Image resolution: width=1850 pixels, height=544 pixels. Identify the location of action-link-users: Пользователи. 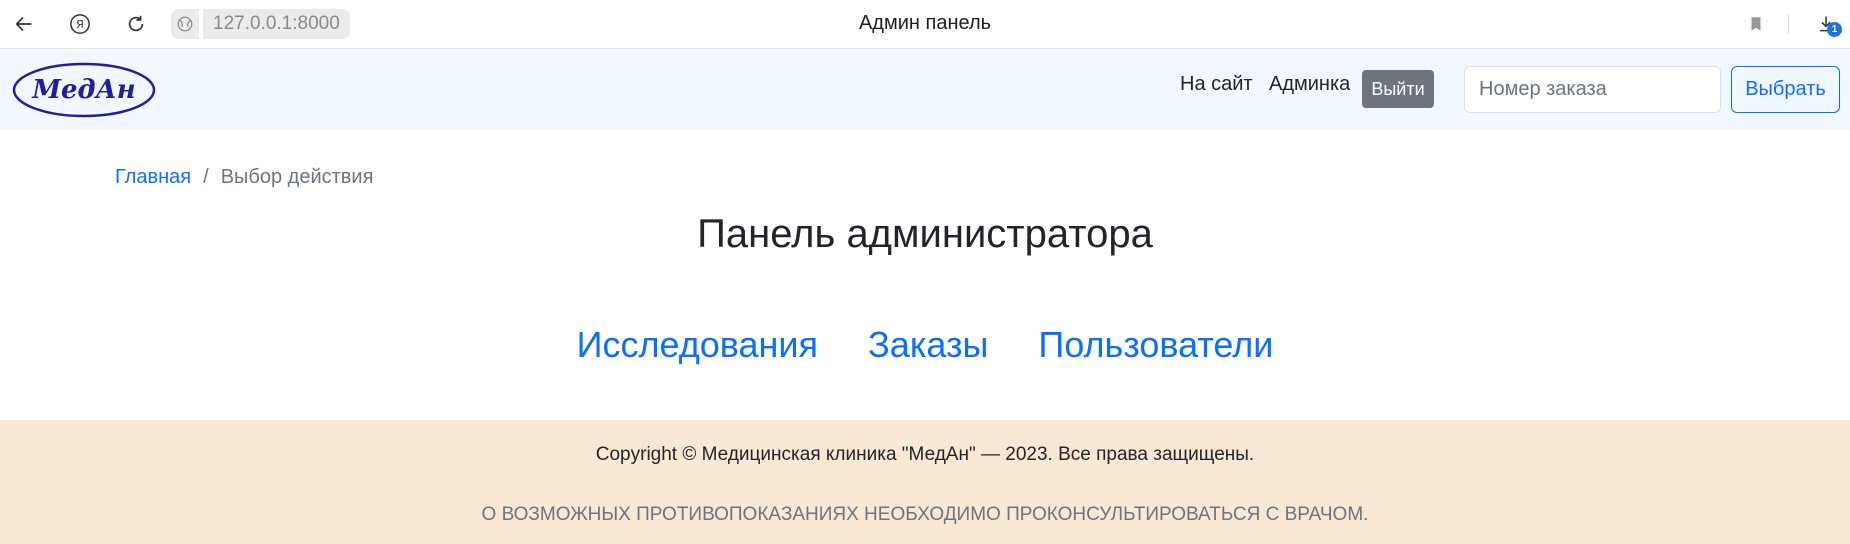
(1155, 345).